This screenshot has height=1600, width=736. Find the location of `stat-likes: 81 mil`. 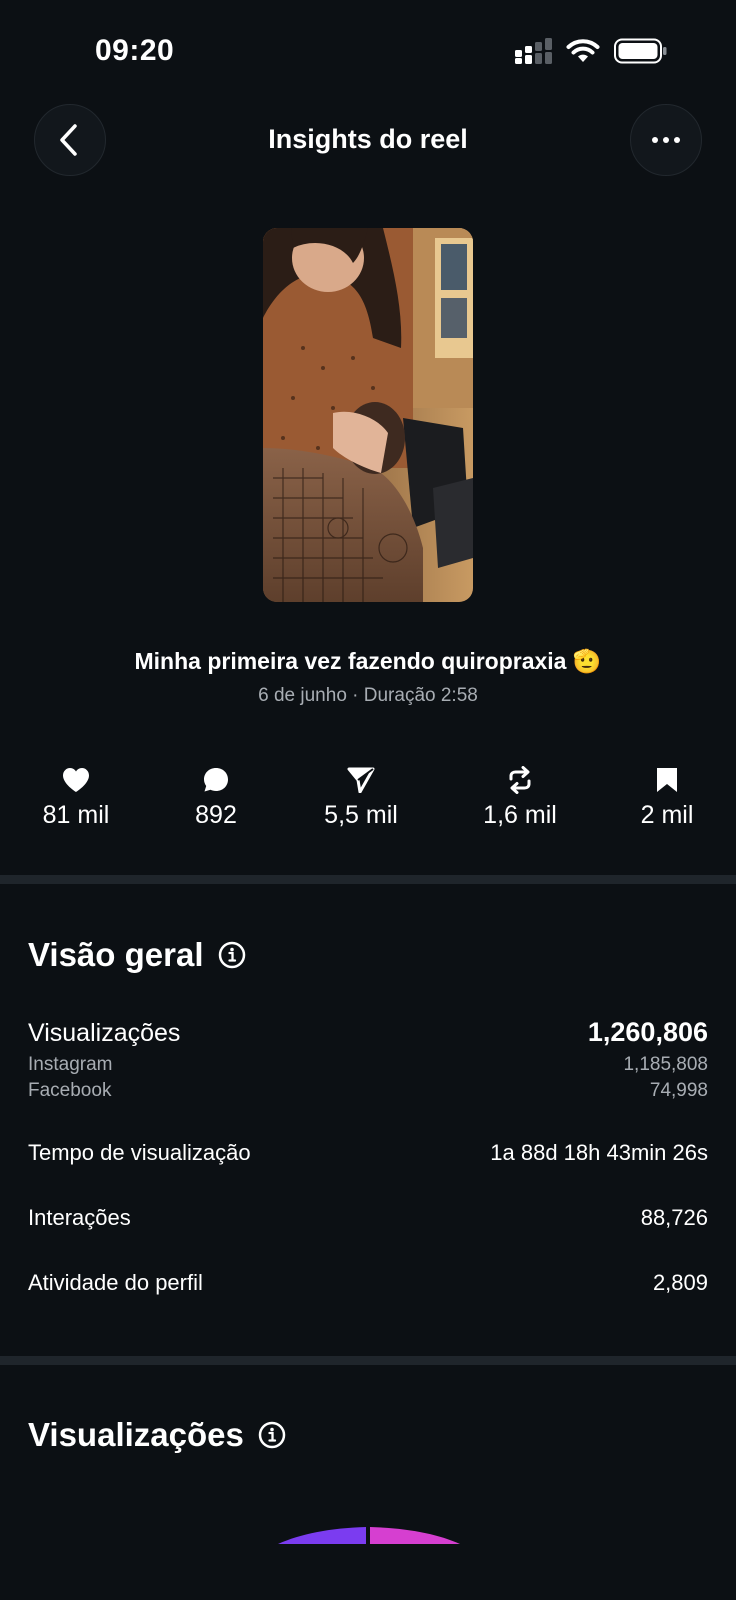

stat-likes: 81 mil is located at coordinates (76, 797).